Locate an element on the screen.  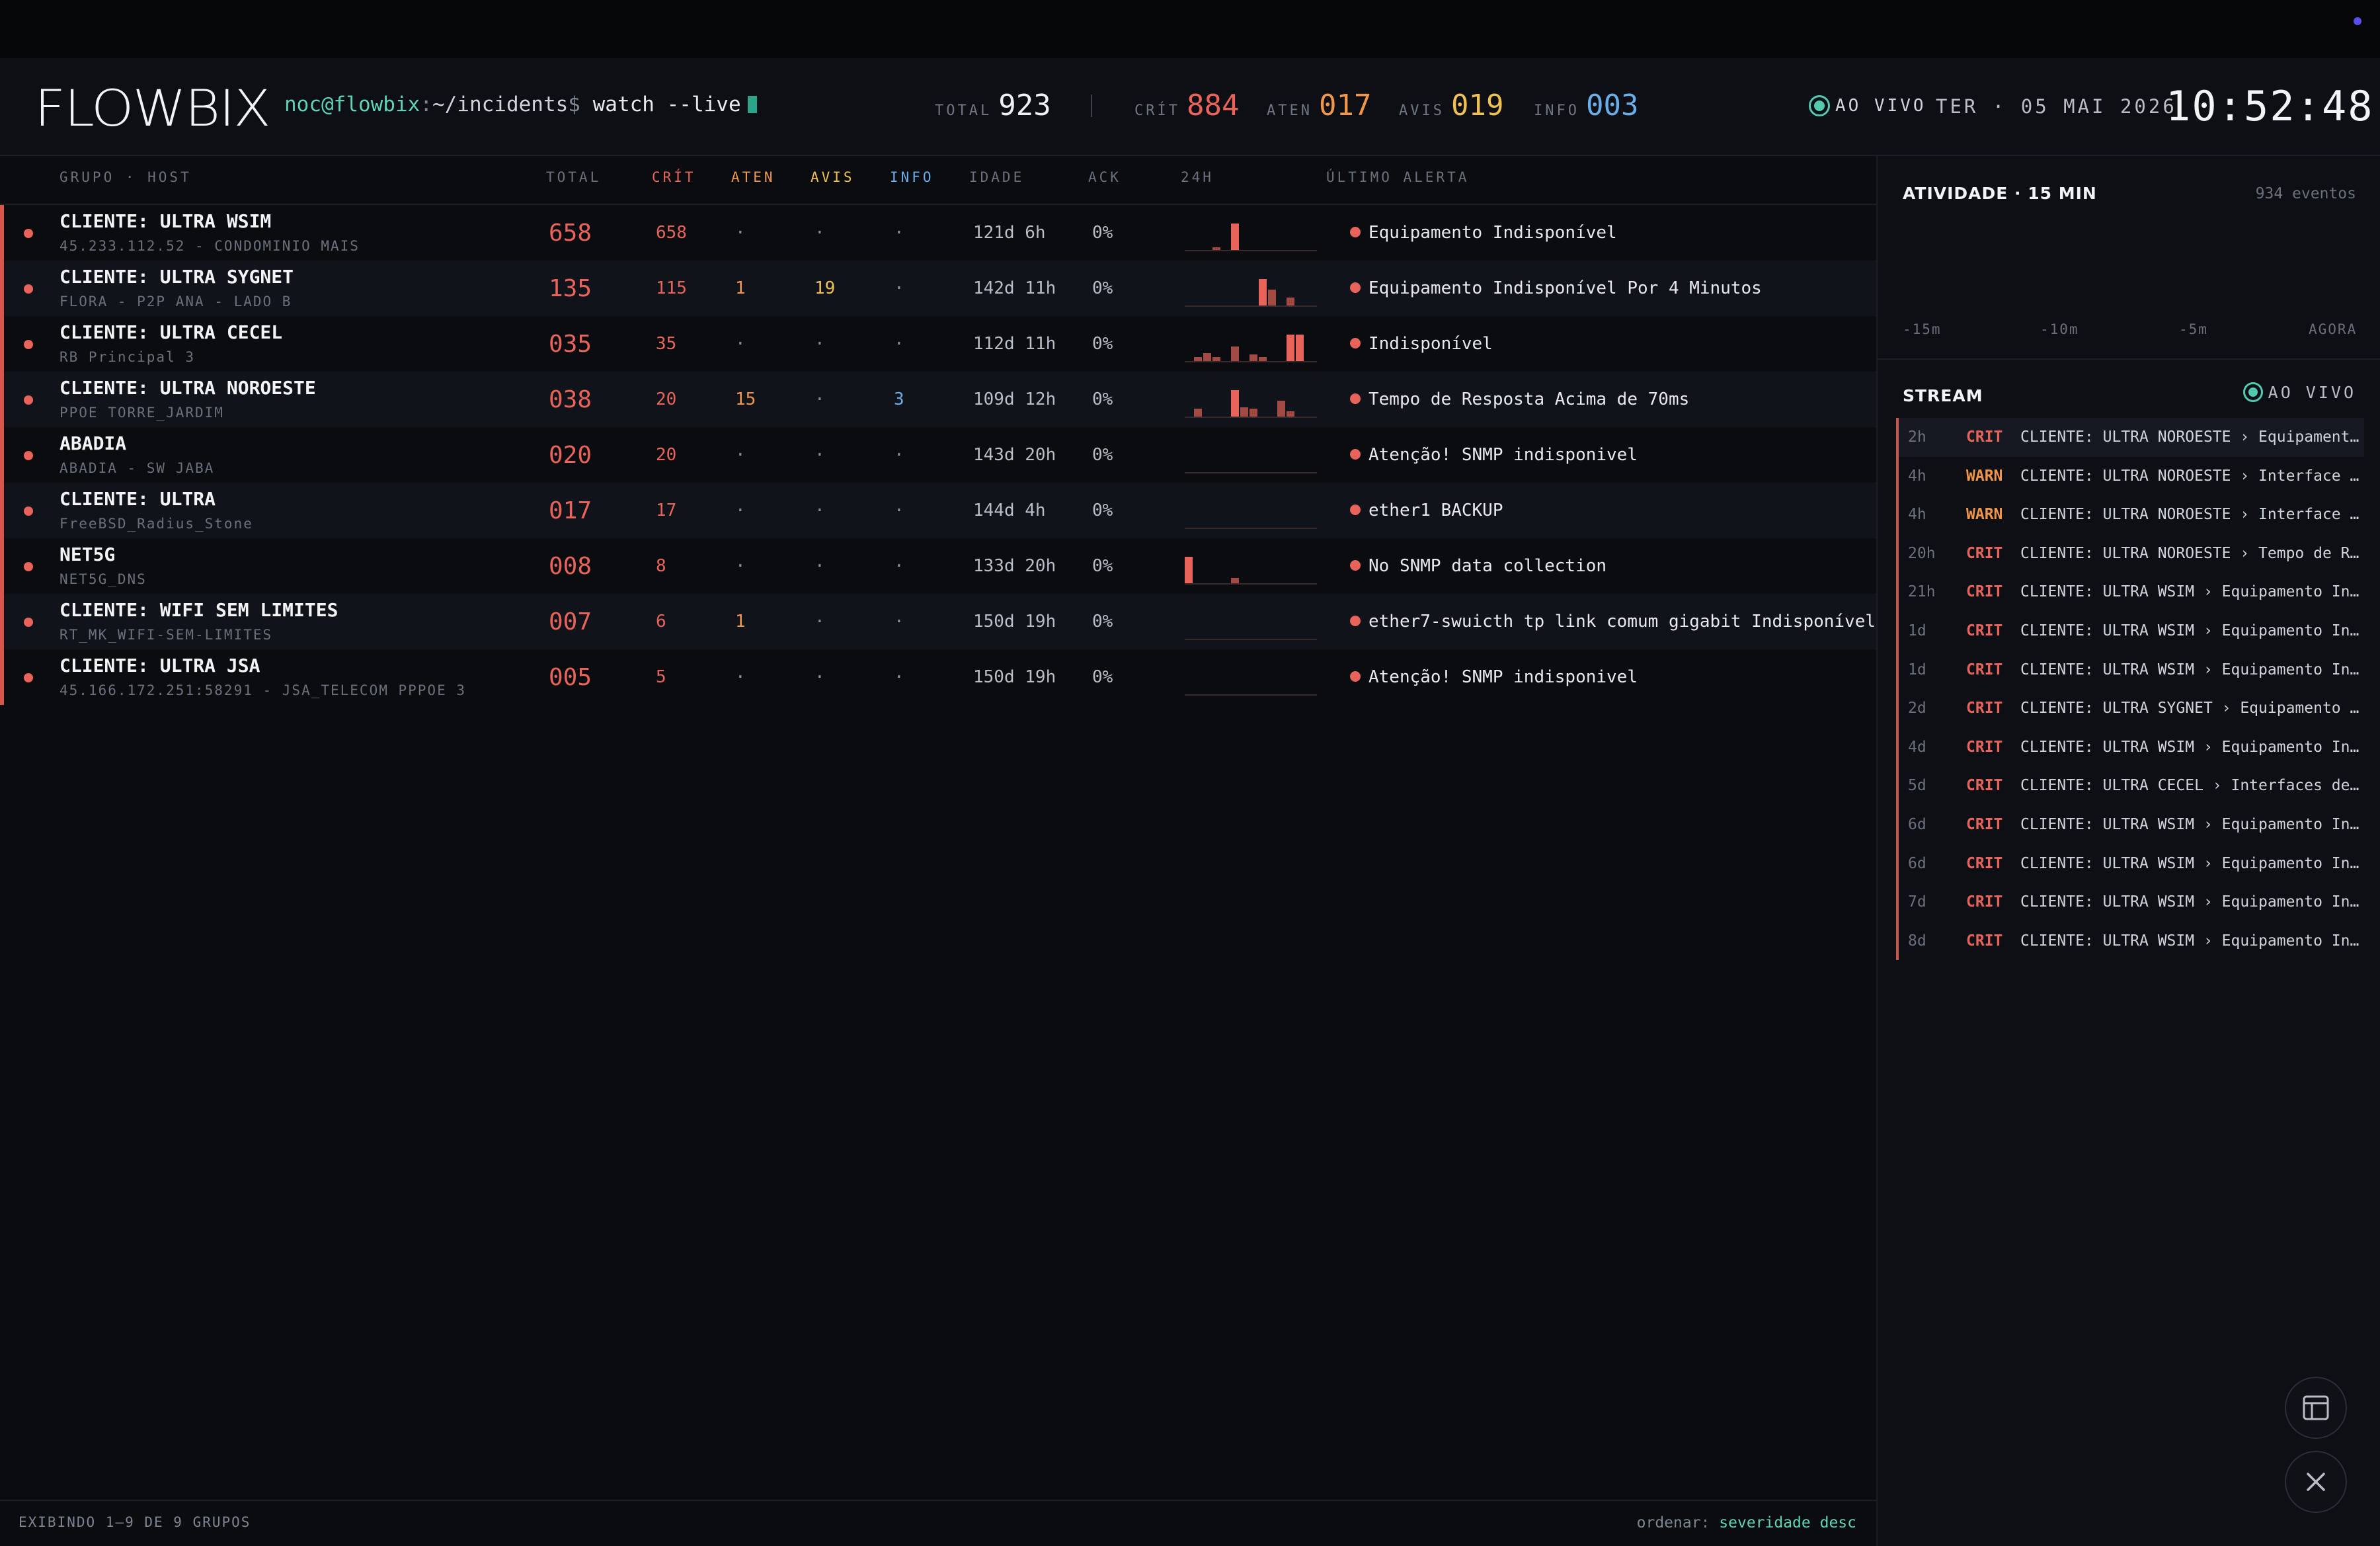
stat-total-value: 923 is located at coordinates (1024, 105).